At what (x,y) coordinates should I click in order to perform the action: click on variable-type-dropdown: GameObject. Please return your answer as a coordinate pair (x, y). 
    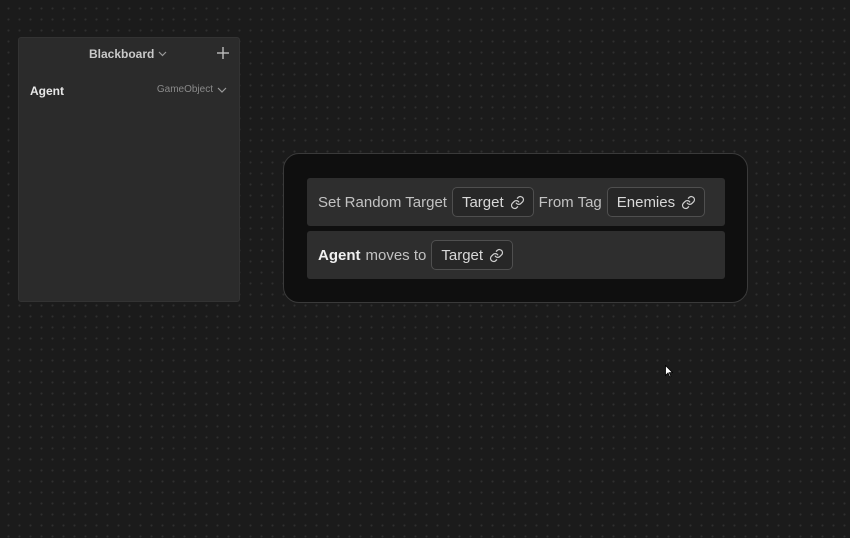
    Looking at the image, I should click on (192, 89).